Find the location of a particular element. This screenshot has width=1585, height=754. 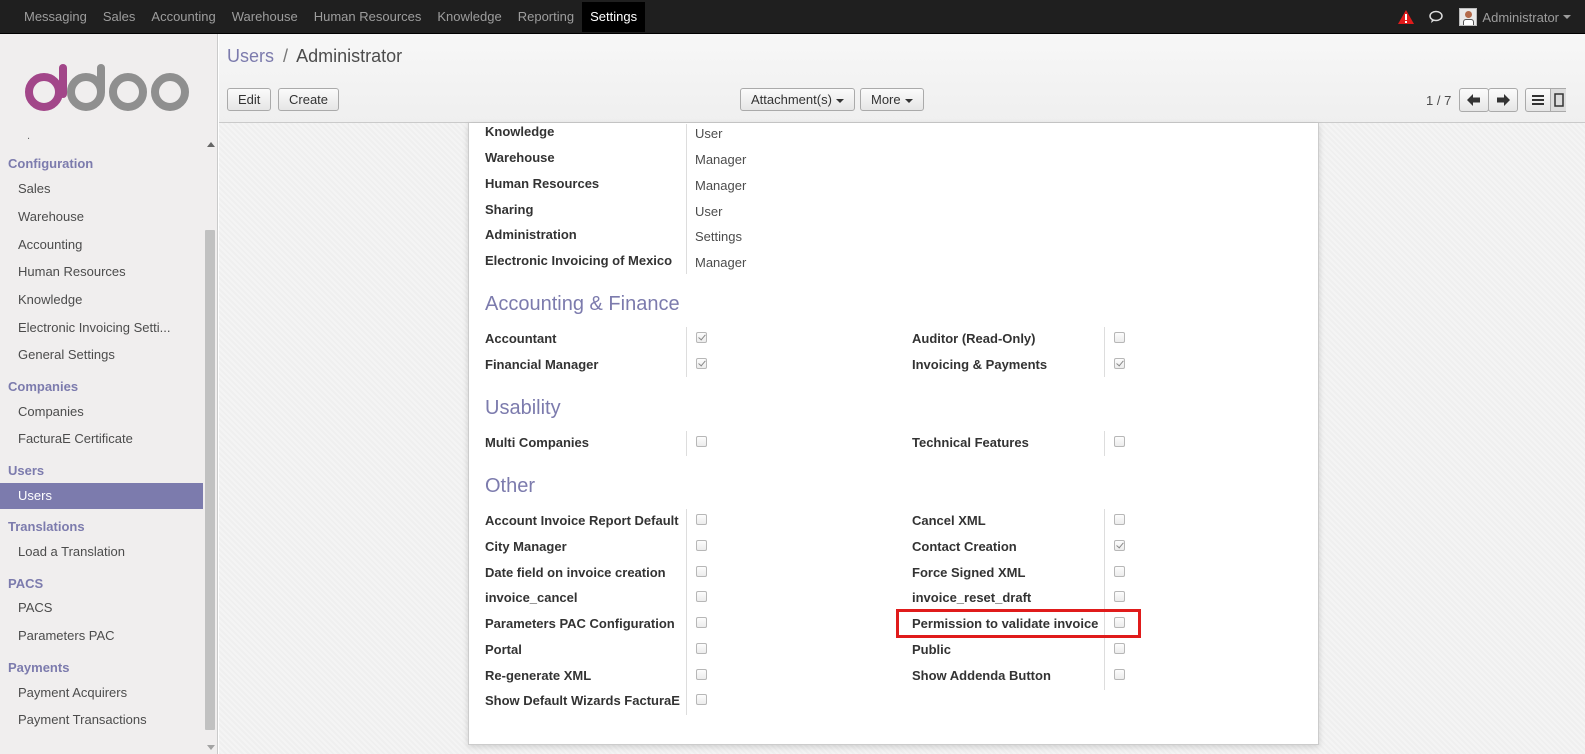

sidebar-section-users: Users is located at coordinates (26, 470).